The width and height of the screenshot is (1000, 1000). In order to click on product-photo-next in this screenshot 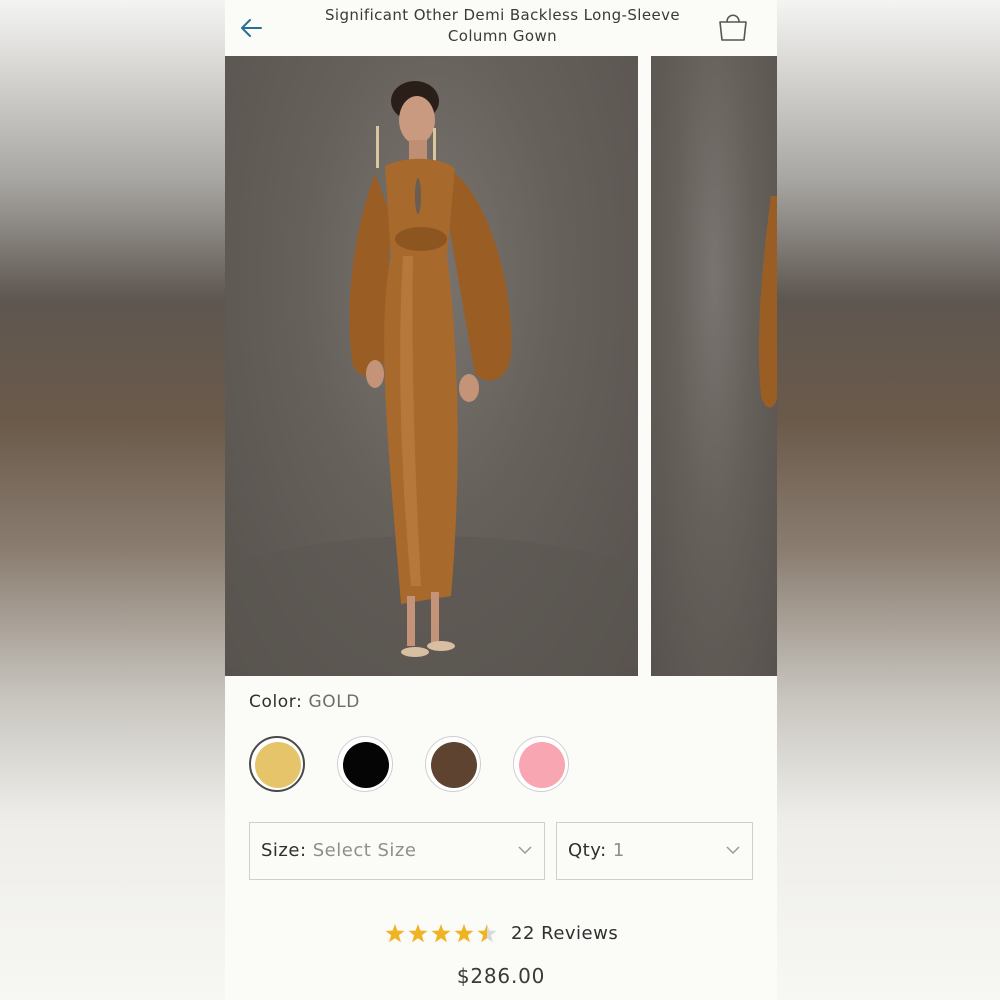, I will do `click(714, 366)`.